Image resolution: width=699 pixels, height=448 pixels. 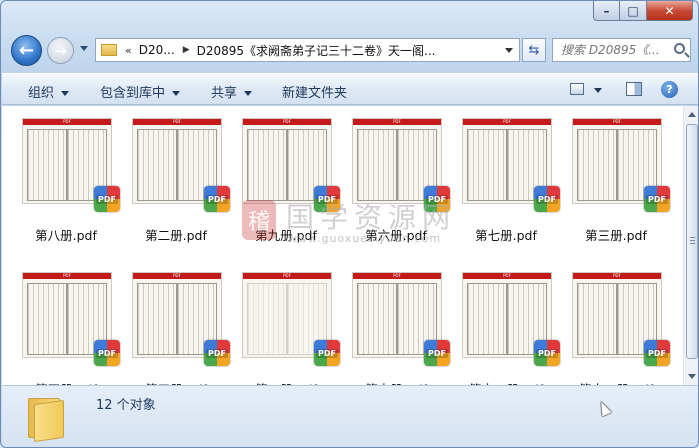 What do you see at coordinates (126, 405) in the screenshot?
I see `item-count: 12 个对象` at bounding box center [126, 405].